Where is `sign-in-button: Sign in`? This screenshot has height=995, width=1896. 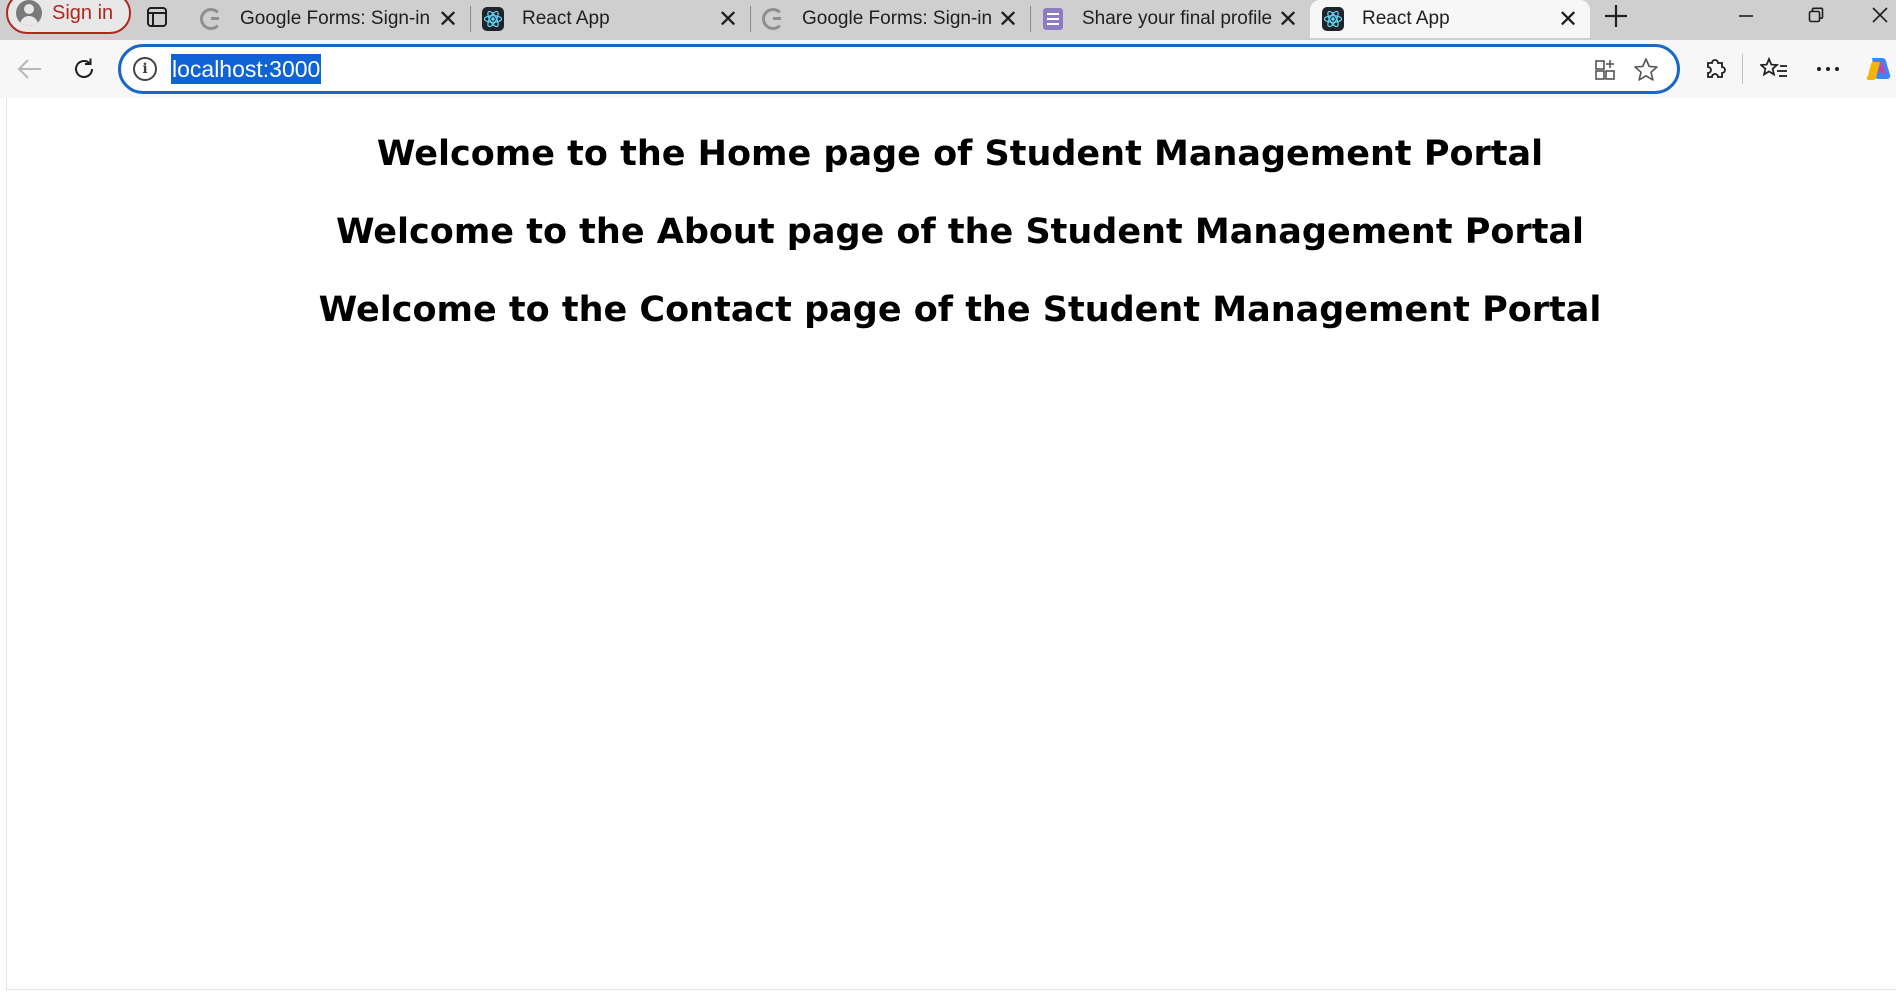
sign-in-button: Sign in is located at coordinates (69, 17).